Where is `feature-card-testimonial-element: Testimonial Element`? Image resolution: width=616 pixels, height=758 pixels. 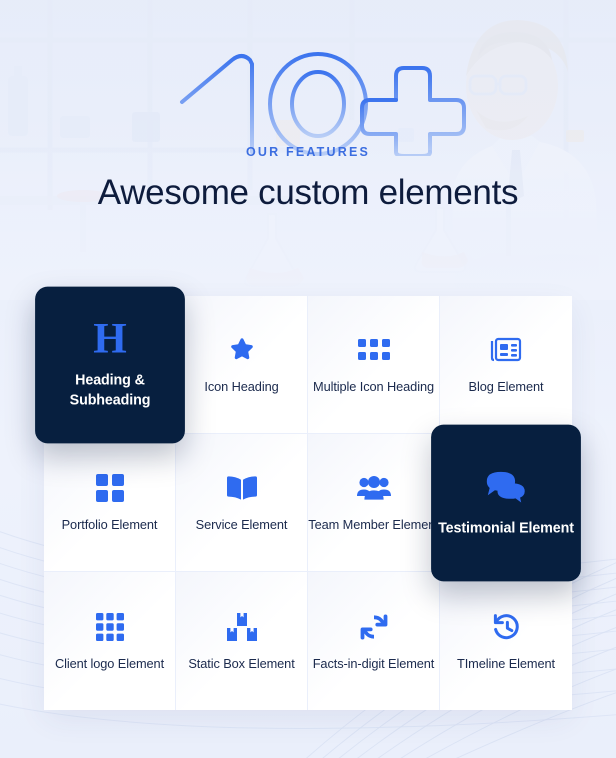
feature-card-testimonial-element: Testimonial Element is located at coordinates (506, 503).